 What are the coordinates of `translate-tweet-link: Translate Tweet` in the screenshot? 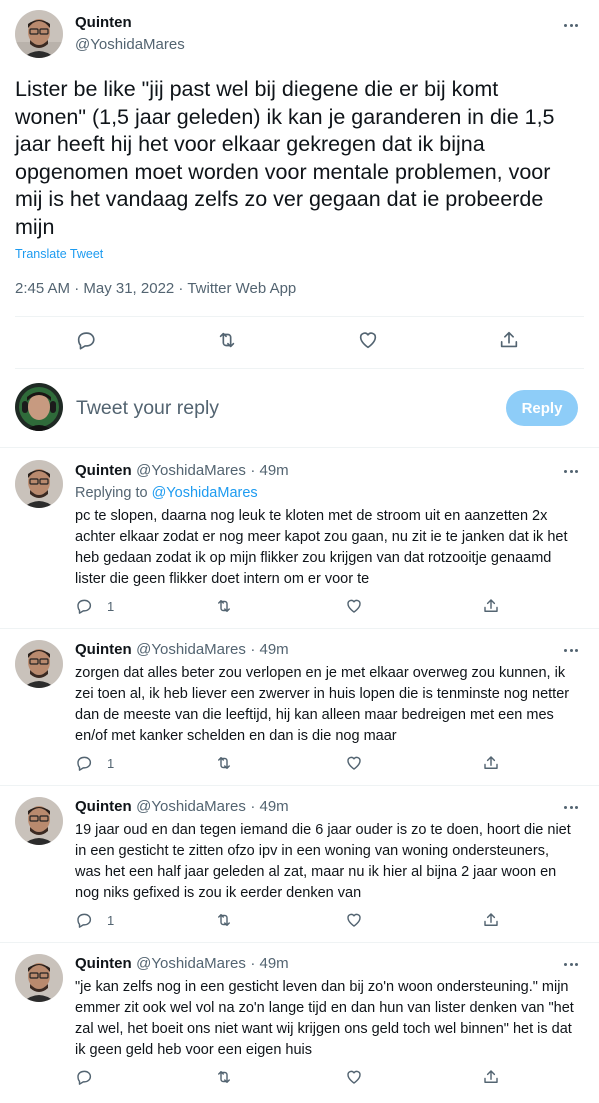 It's located at (59, 254).